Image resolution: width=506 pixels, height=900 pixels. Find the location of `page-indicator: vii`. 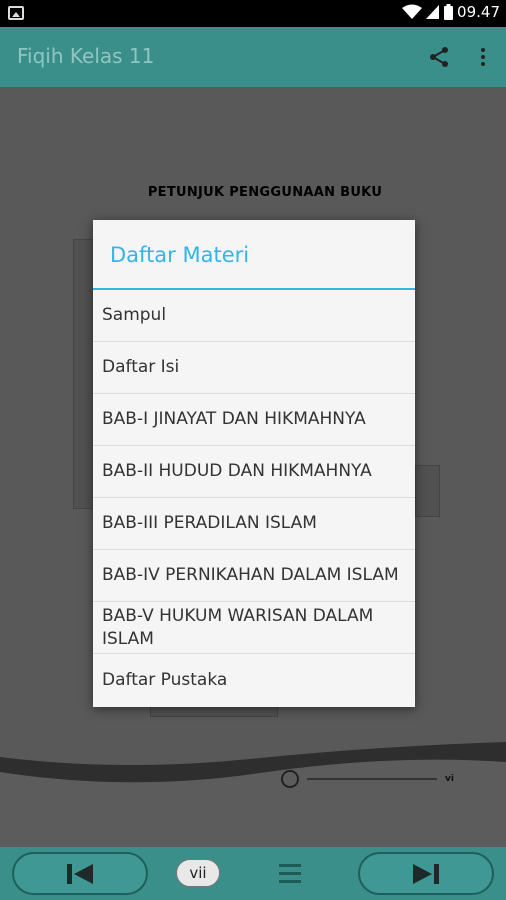

page-indicator: vii is located at coordinates (198, 873).